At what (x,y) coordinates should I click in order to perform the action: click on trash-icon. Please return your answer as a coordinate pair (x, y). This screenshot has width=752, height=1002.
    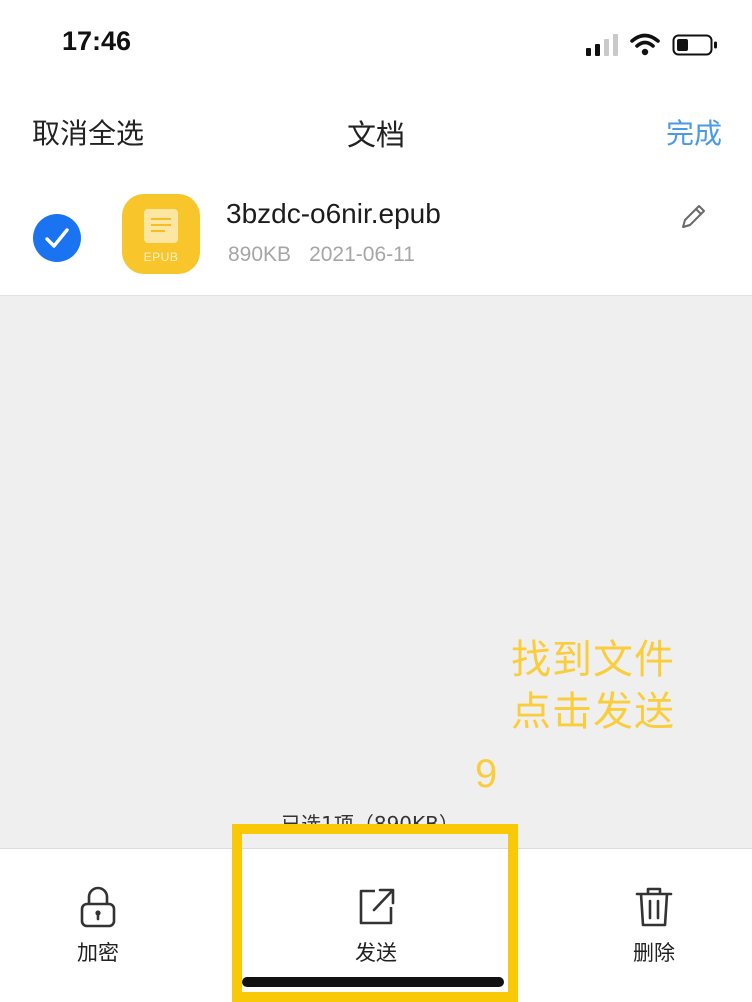
    Looking at the image, I should click on (654, 907).